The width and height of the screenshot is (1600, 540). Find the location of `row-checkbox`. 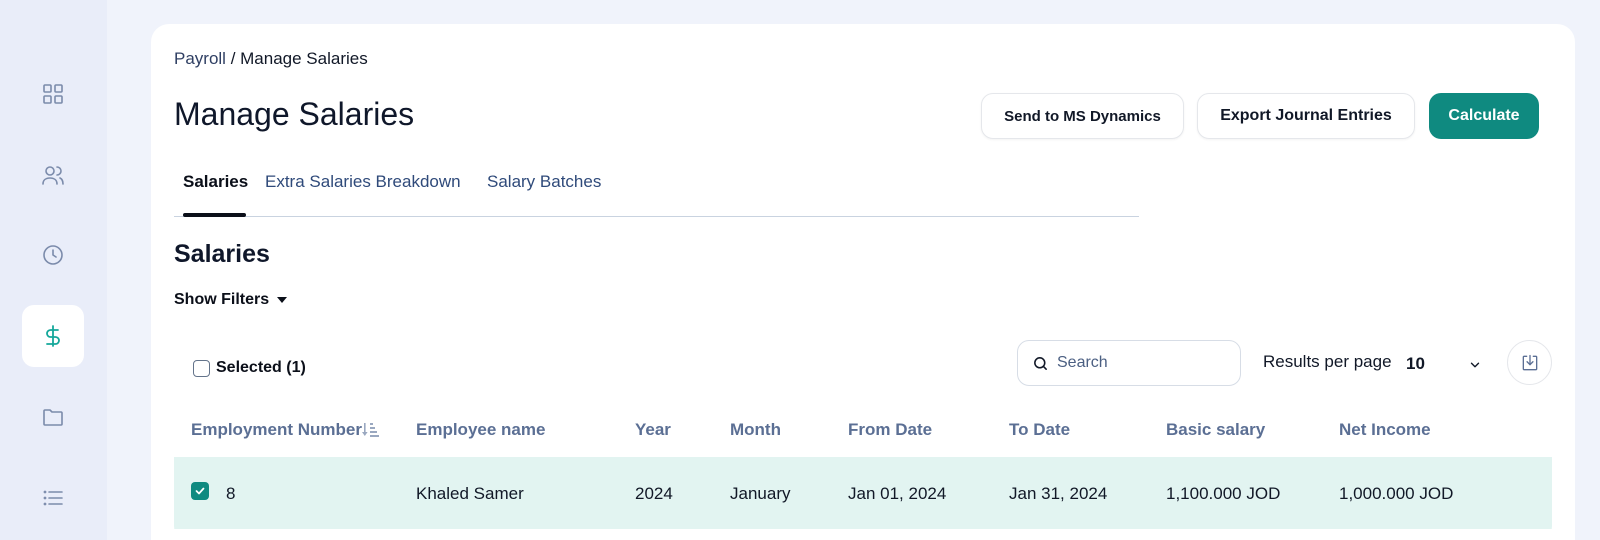

row-checkbox is located at coordinates (200, 491).